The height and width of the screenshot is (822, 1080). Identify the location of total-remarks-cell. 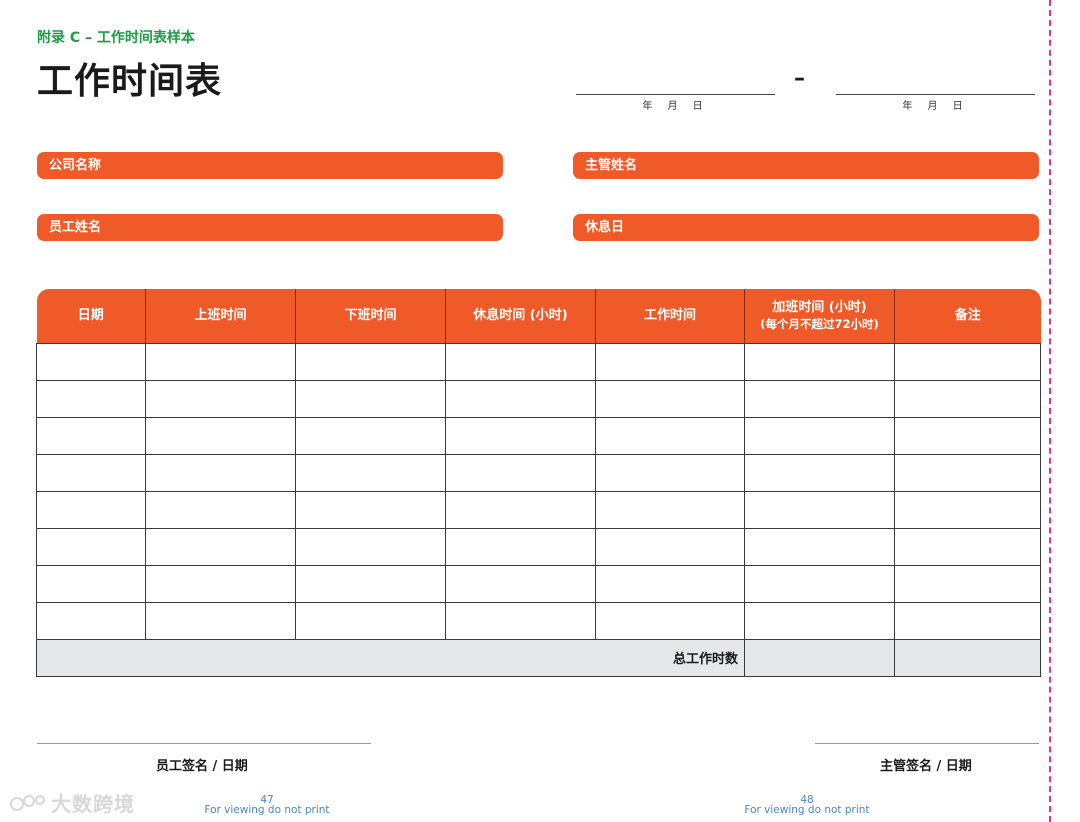
(967, 657).